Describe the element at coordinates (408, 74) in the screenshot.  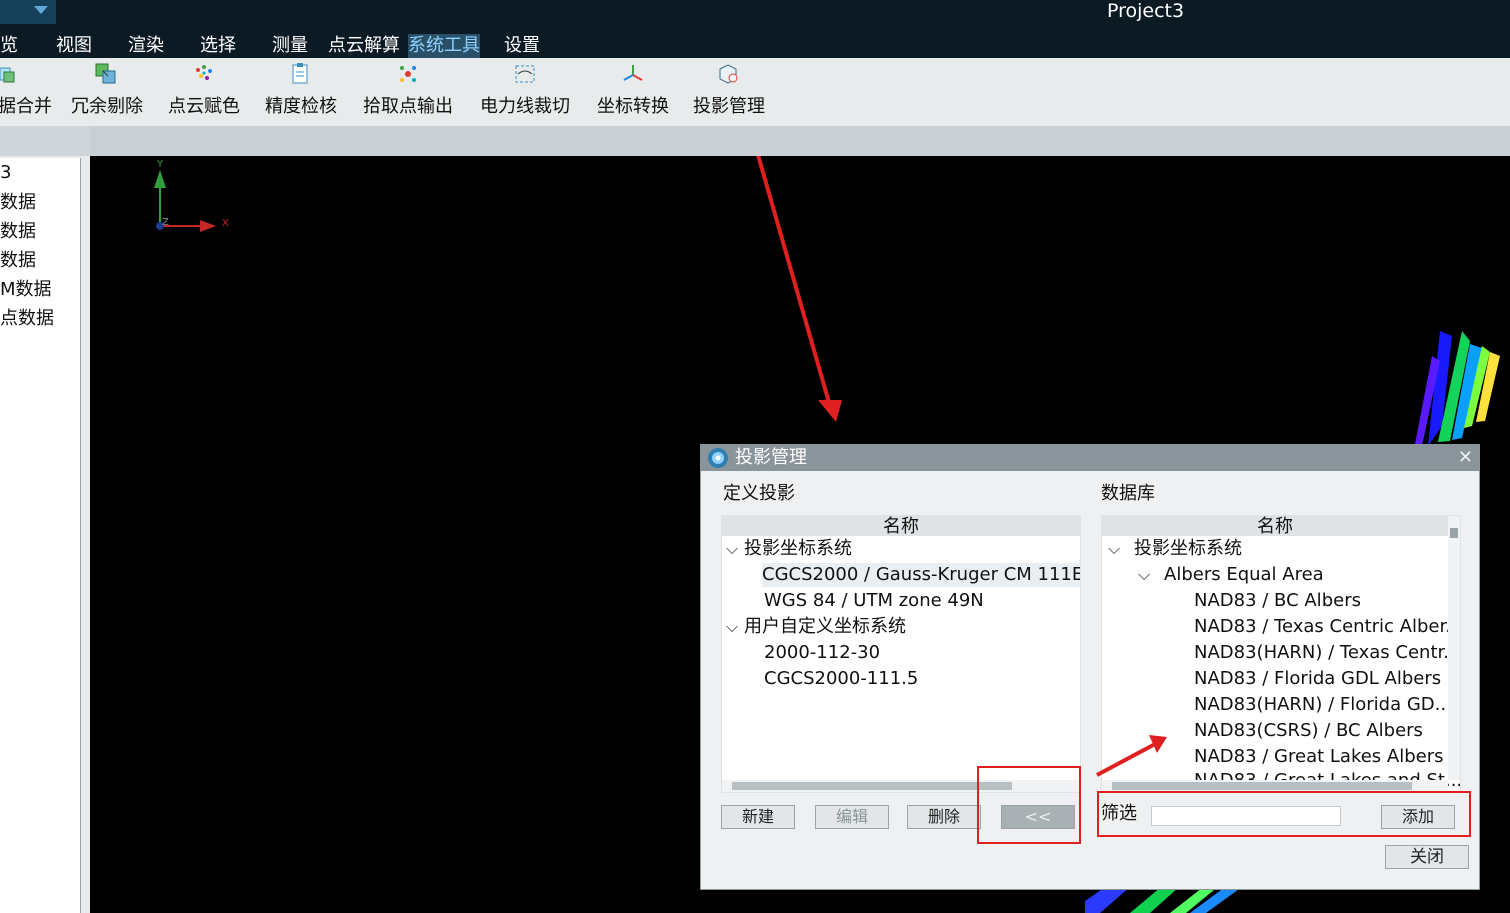
I see `pick-point-icon` at that location.